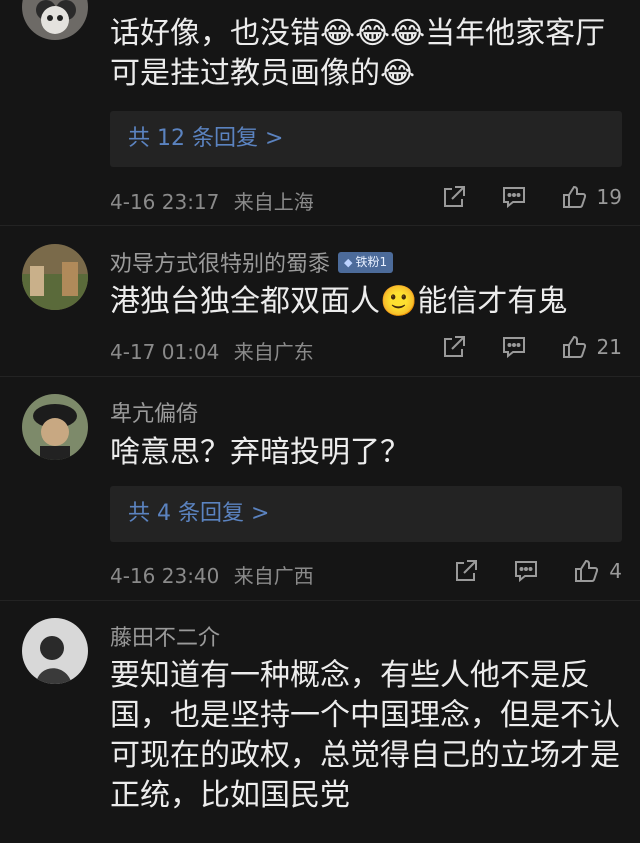 This screenshot has height=843, width=640. I want to click on comment-text: 港独台独全都双面人🙂能信才有鬼, so click(339, 301).